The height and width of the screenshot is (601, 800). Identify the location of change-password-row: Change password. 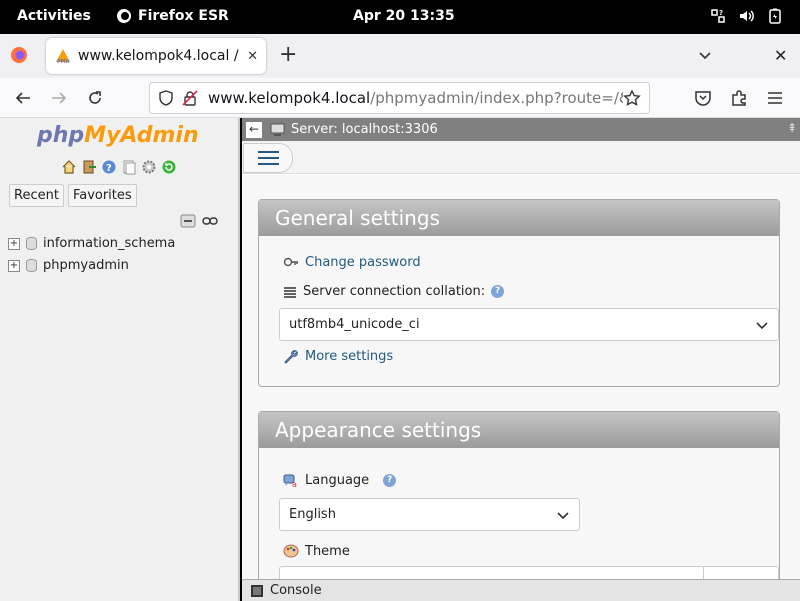
(352, 262).